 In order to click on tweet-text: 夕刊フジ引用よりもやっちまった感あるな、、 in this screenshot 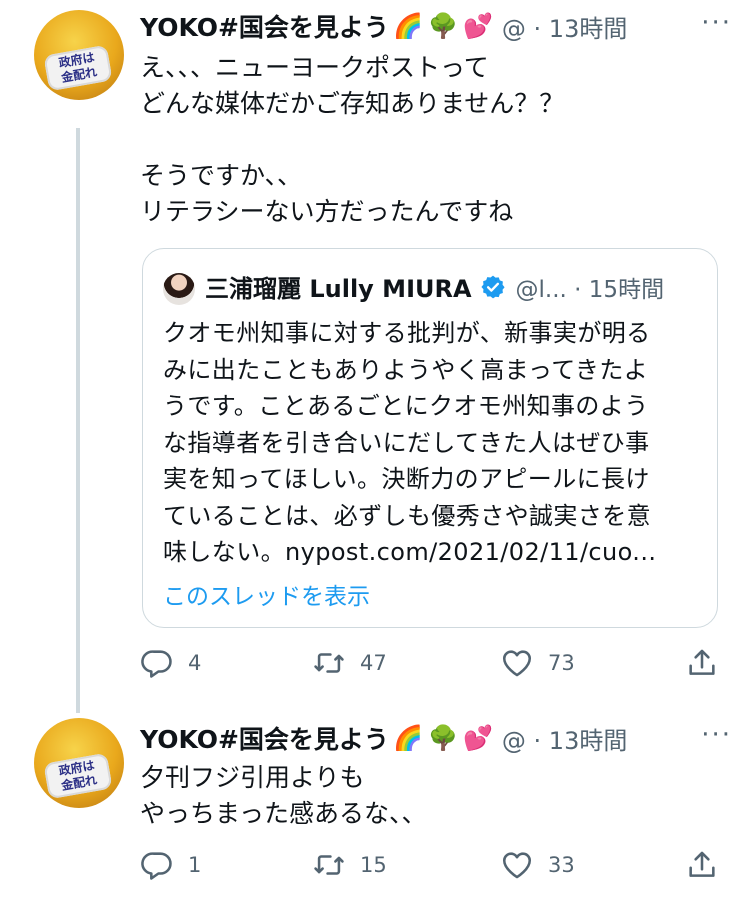, I will do `click(283, 796)`.